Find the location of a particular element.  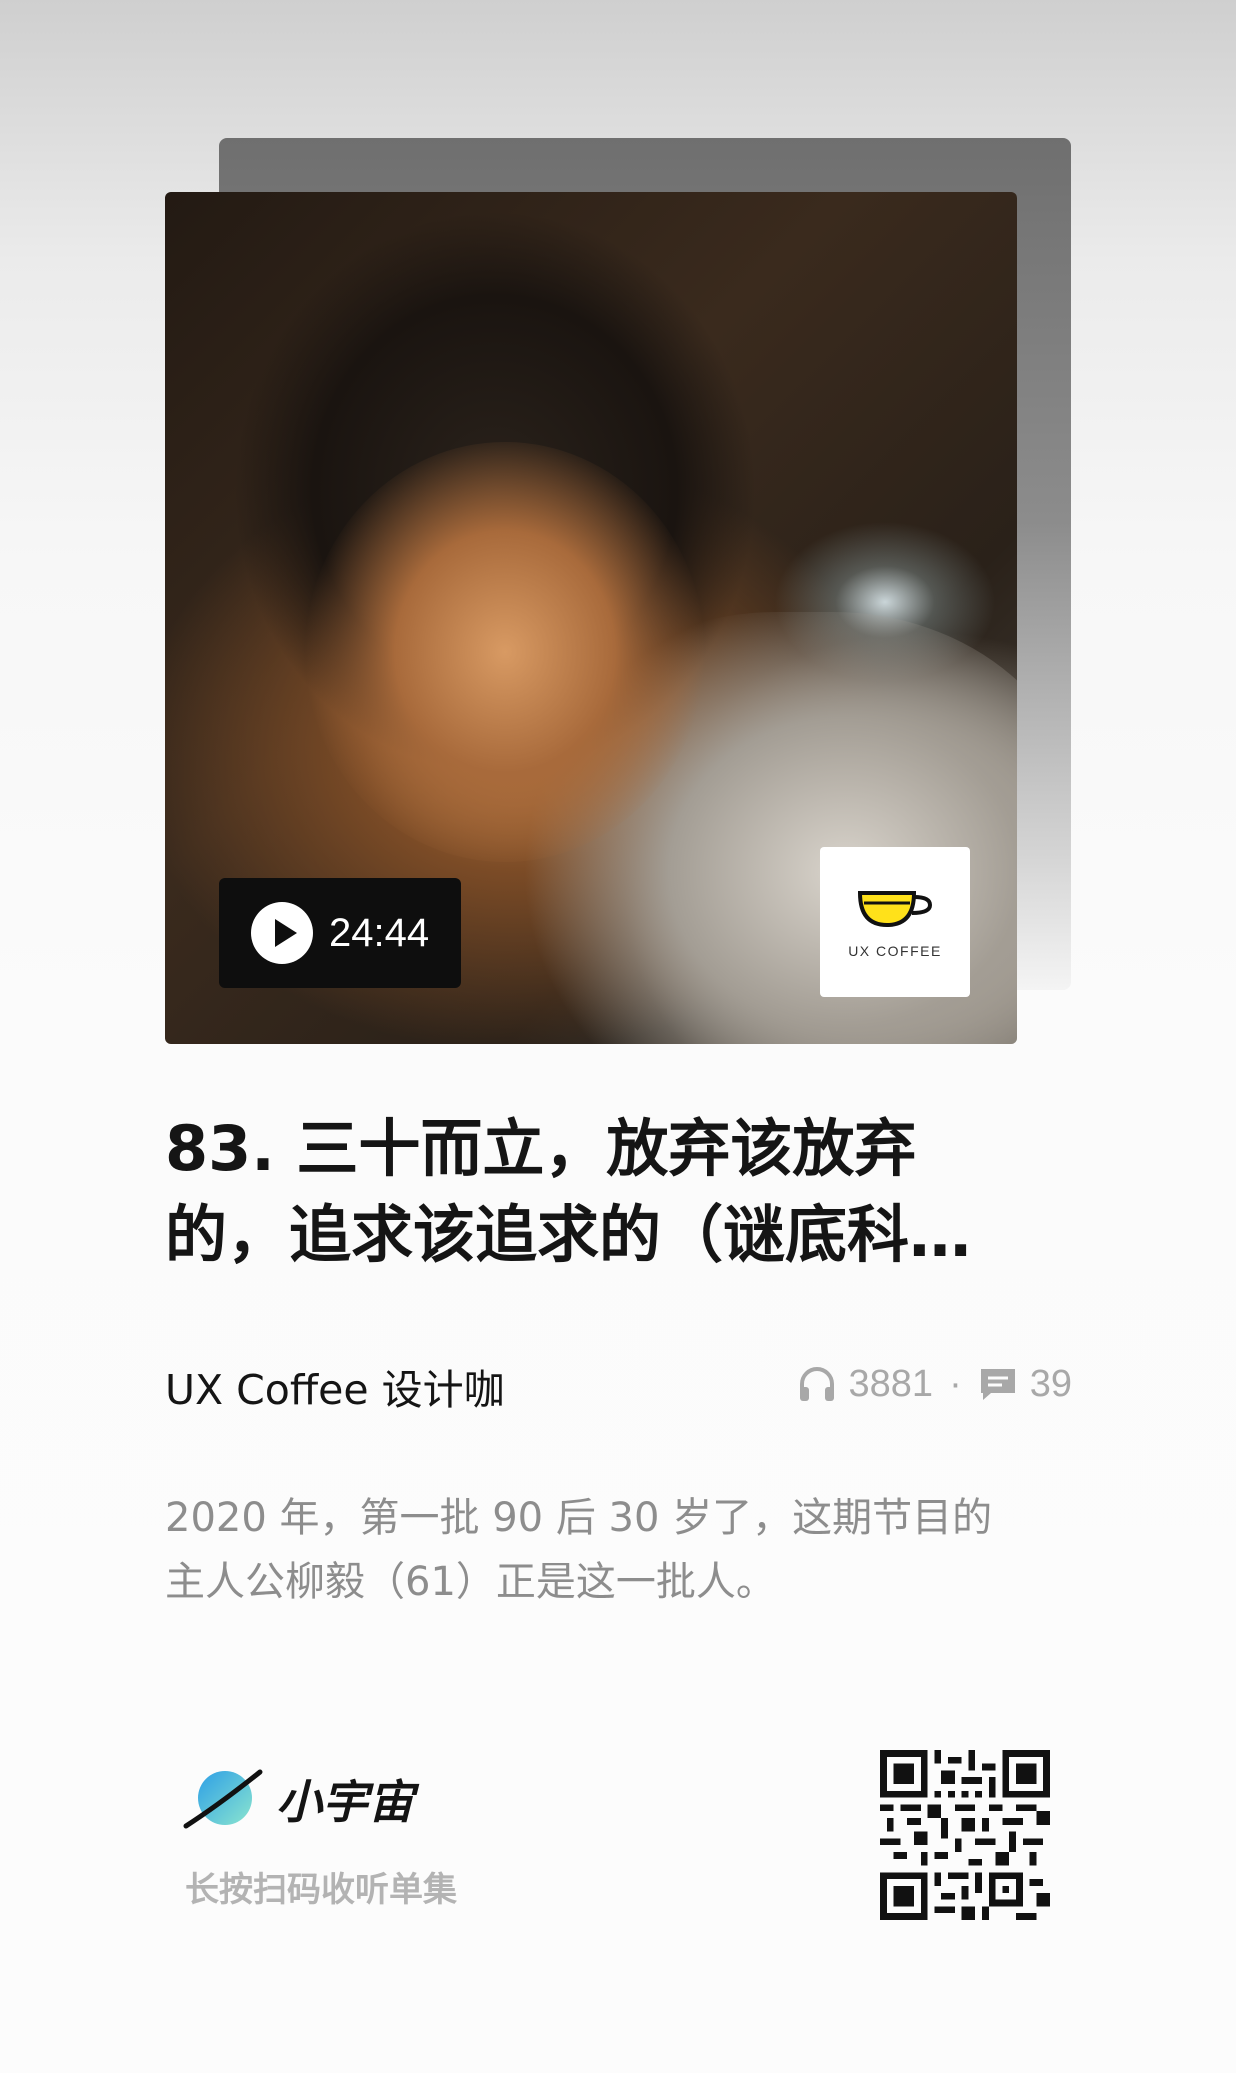

podcast-name: UX Coffee 设计咖 is located at coordinates (335, 1386).